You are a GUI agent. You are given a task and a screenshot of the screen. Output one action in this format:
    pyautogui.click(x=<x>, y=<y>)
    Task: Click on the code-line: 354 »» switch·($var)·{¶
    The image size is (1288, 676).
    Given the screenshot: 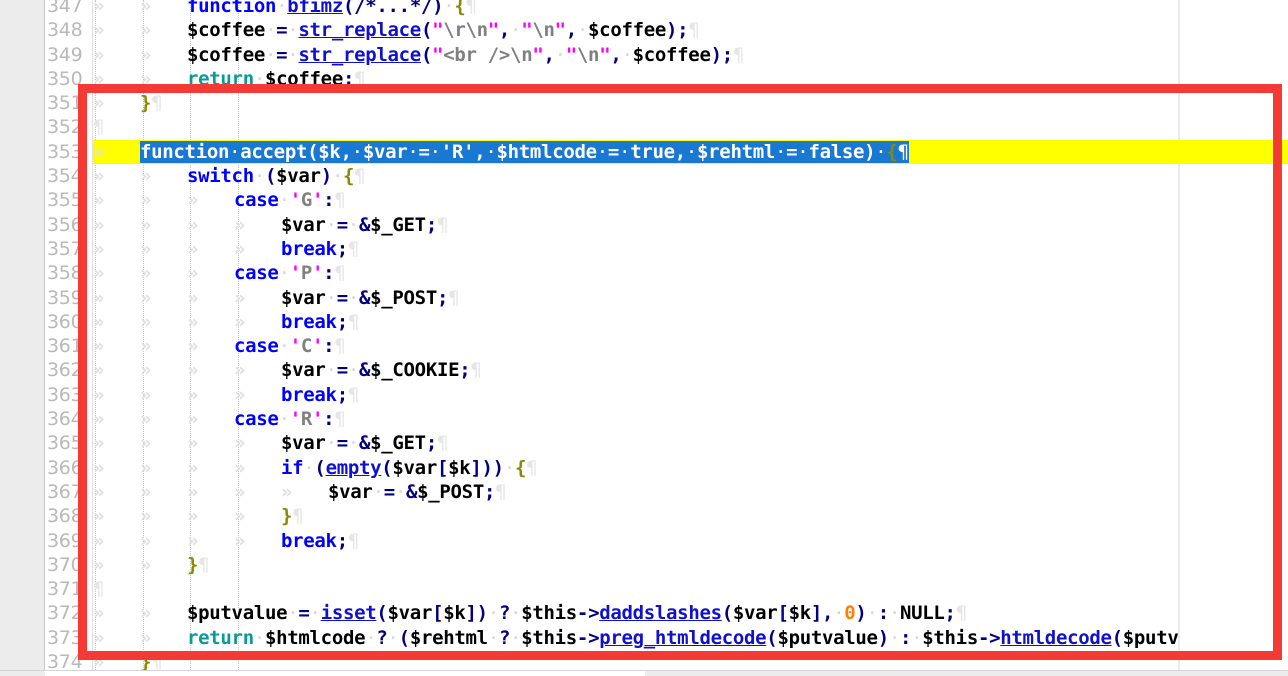 What is the action you would take?
    pyautogui.click(x=644, y=176)
    